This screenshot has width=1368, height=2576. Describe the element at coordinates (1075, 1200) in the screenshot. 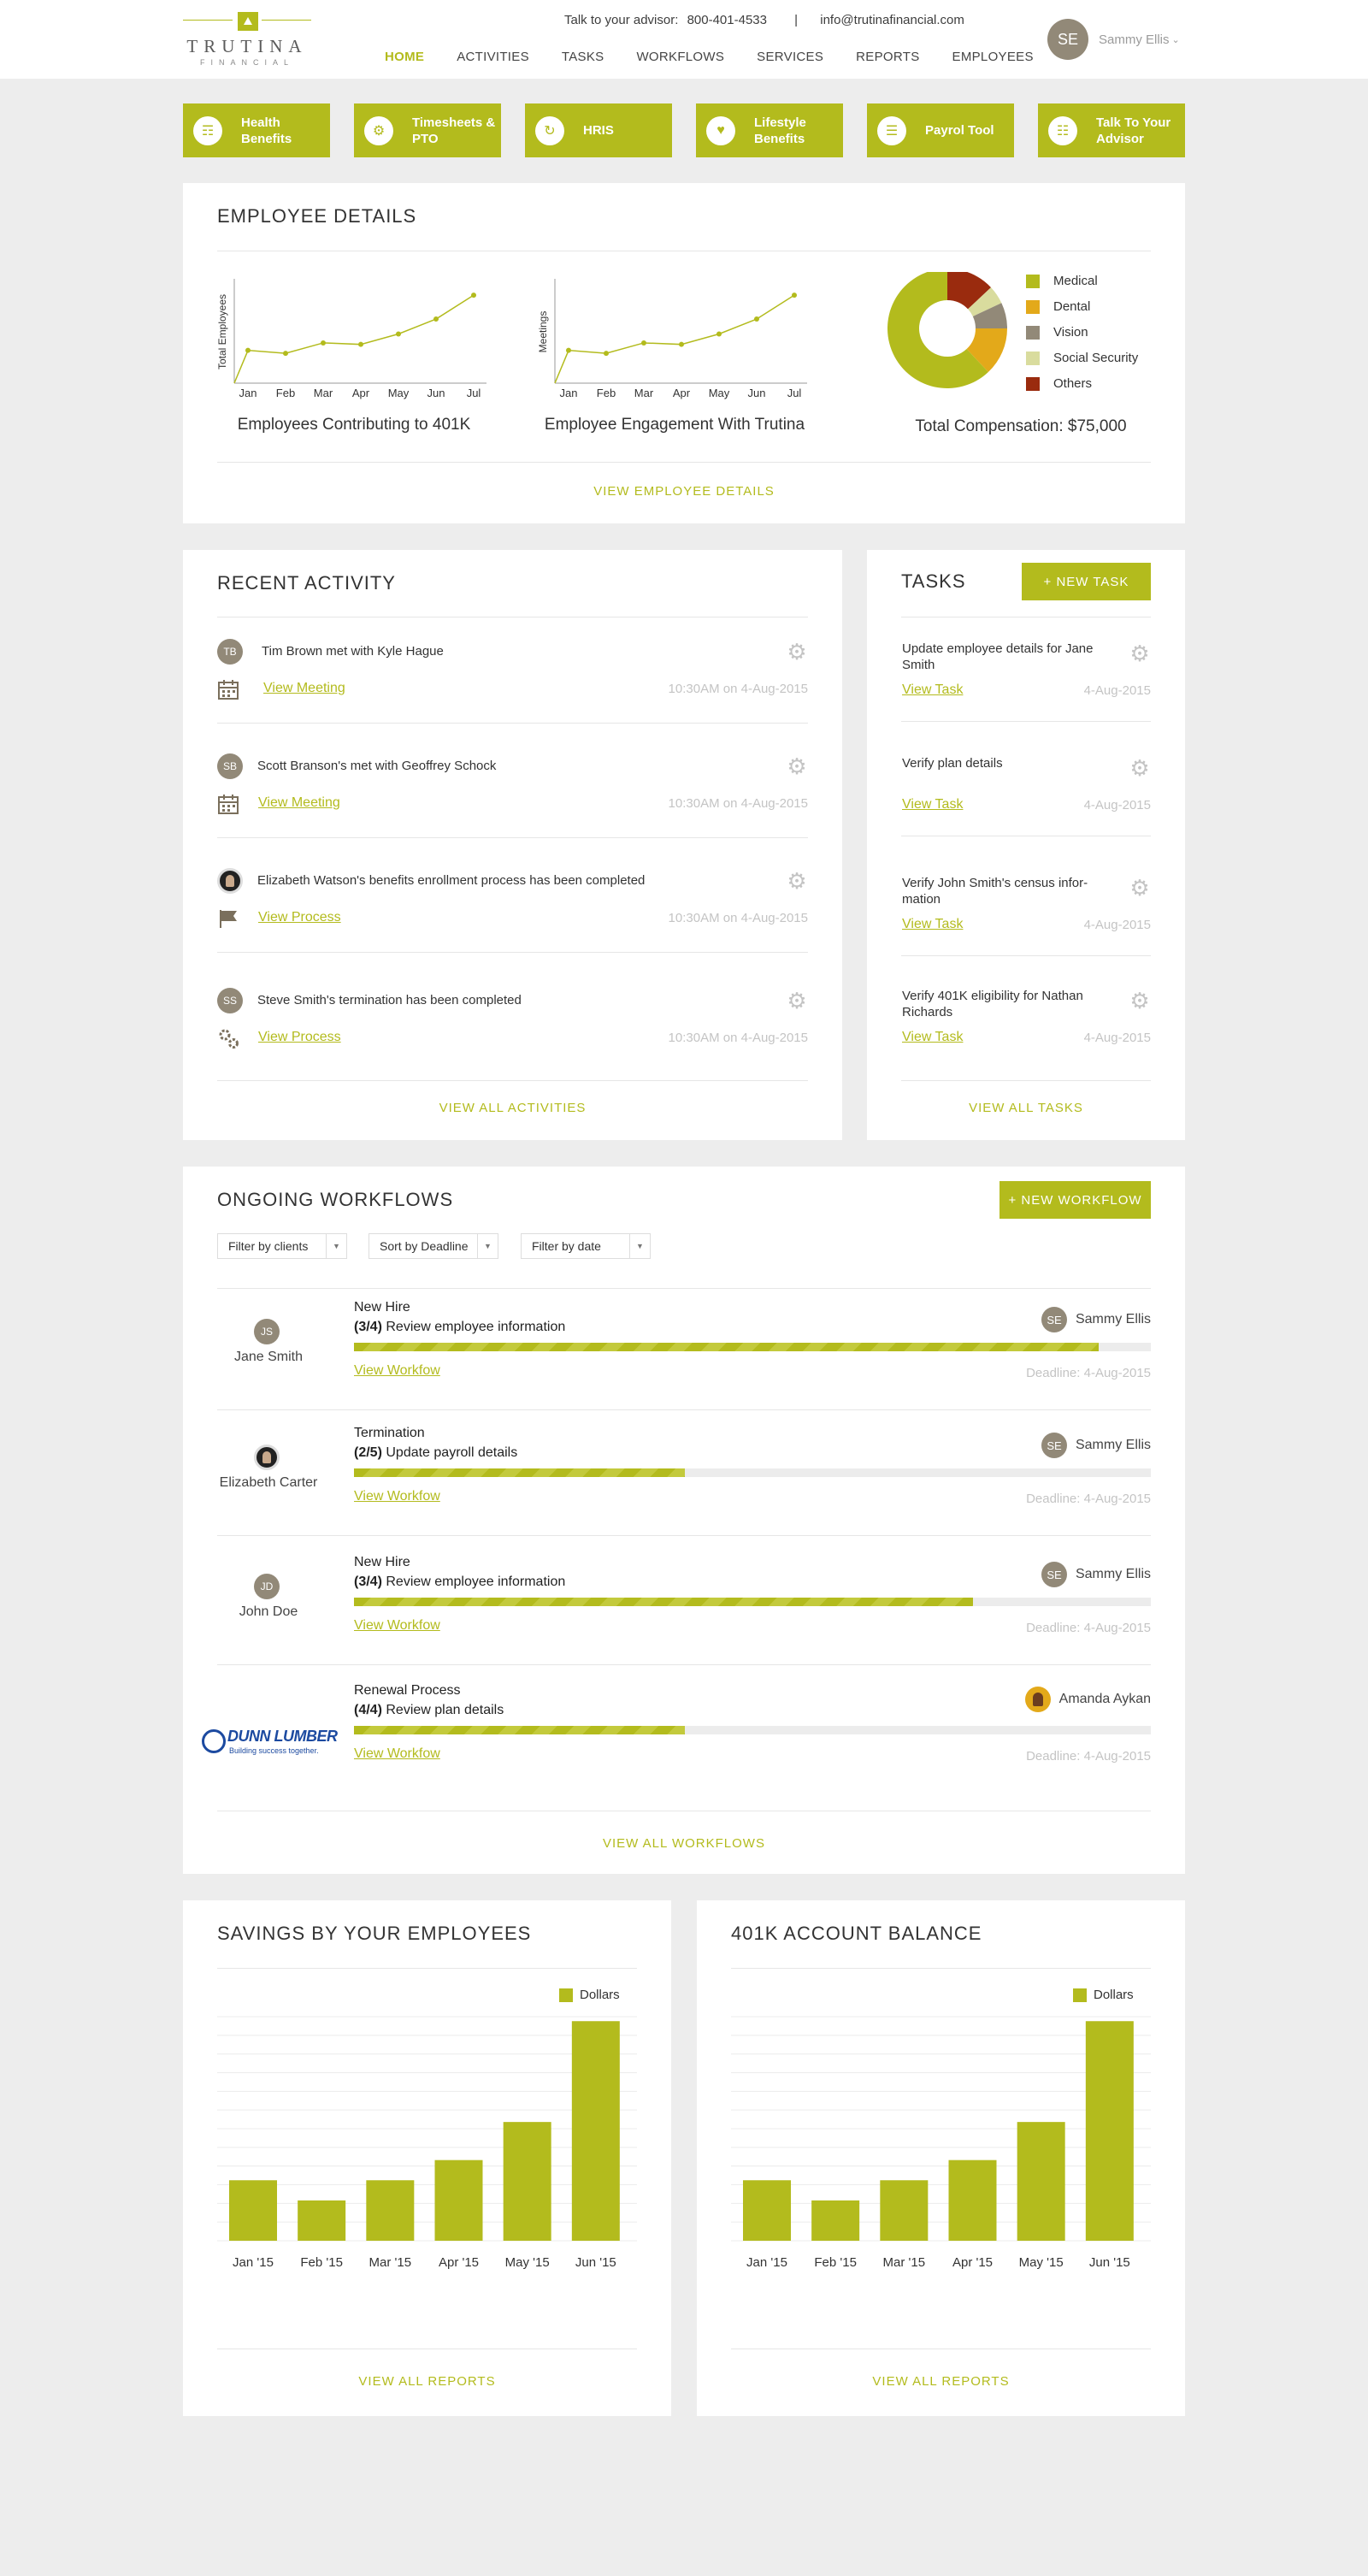

I see `new-workflow-button: + NEW WORKFLOW` at that location.